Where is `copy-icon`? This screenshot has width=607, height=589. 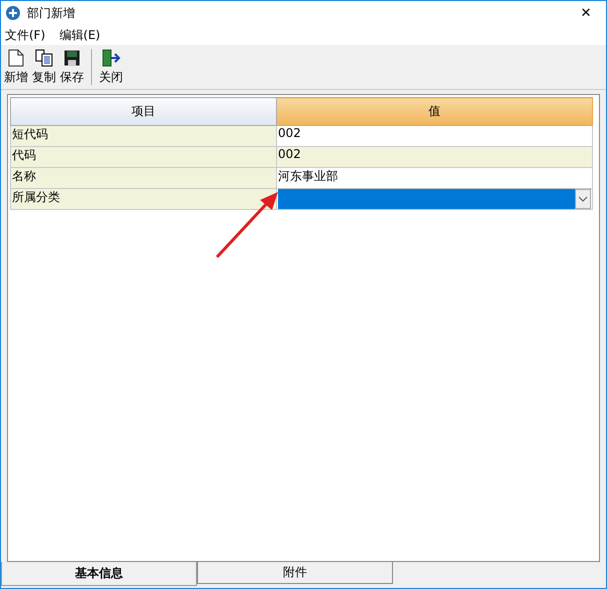
copy-icon is located at coordinates (44, 57).